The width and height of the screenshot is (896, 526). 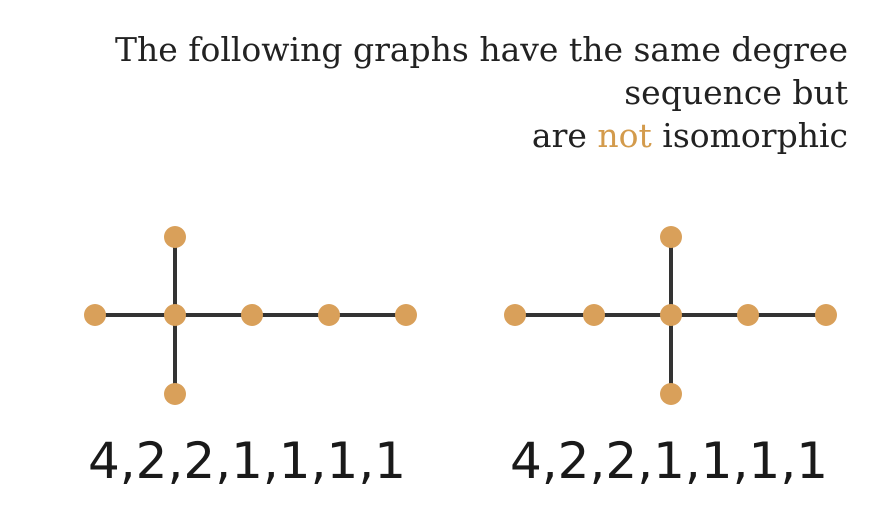 I want to click on degree-sequence-graph-1: 4,2,2,1,1,1,1, so click(x=247, y=461).